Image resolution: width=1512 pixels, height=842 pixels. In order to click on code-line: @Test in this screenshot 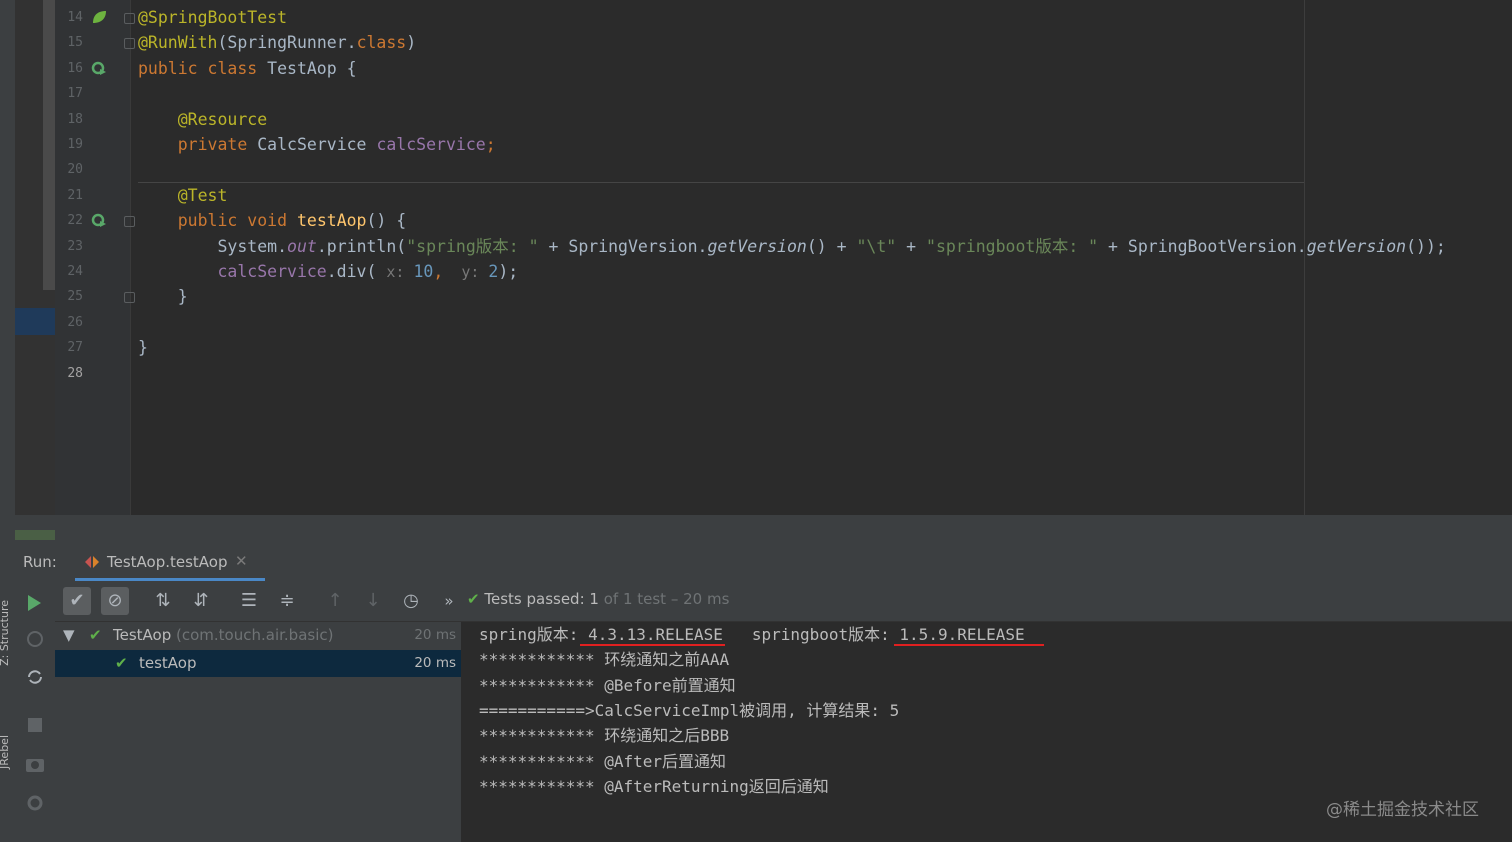, I will do `click(183, 196)`.